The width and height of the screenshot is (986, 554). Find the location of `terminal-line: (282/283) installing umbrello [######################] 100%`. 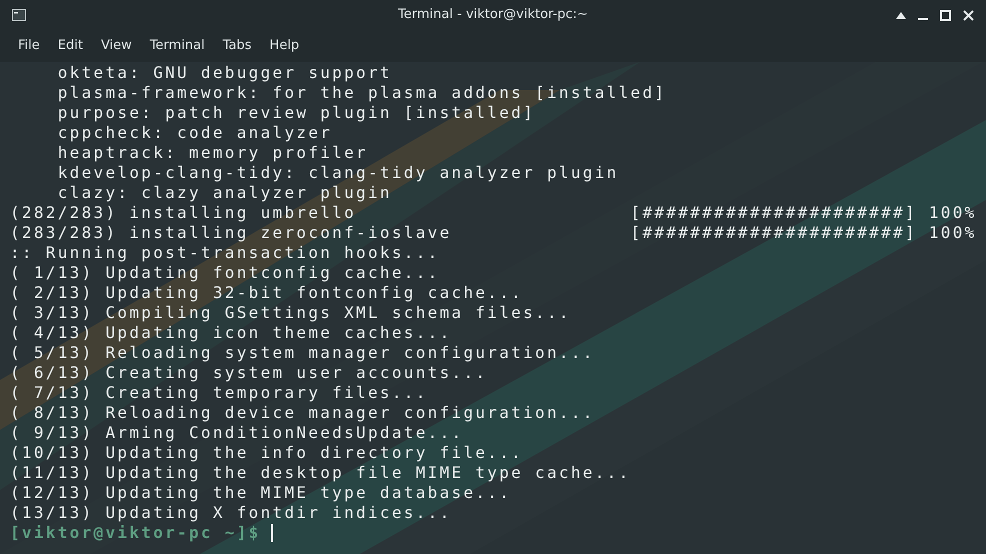

terminal-line: (282/283) installing umbrello [######################] 100% is located at coordinates (493, 213).